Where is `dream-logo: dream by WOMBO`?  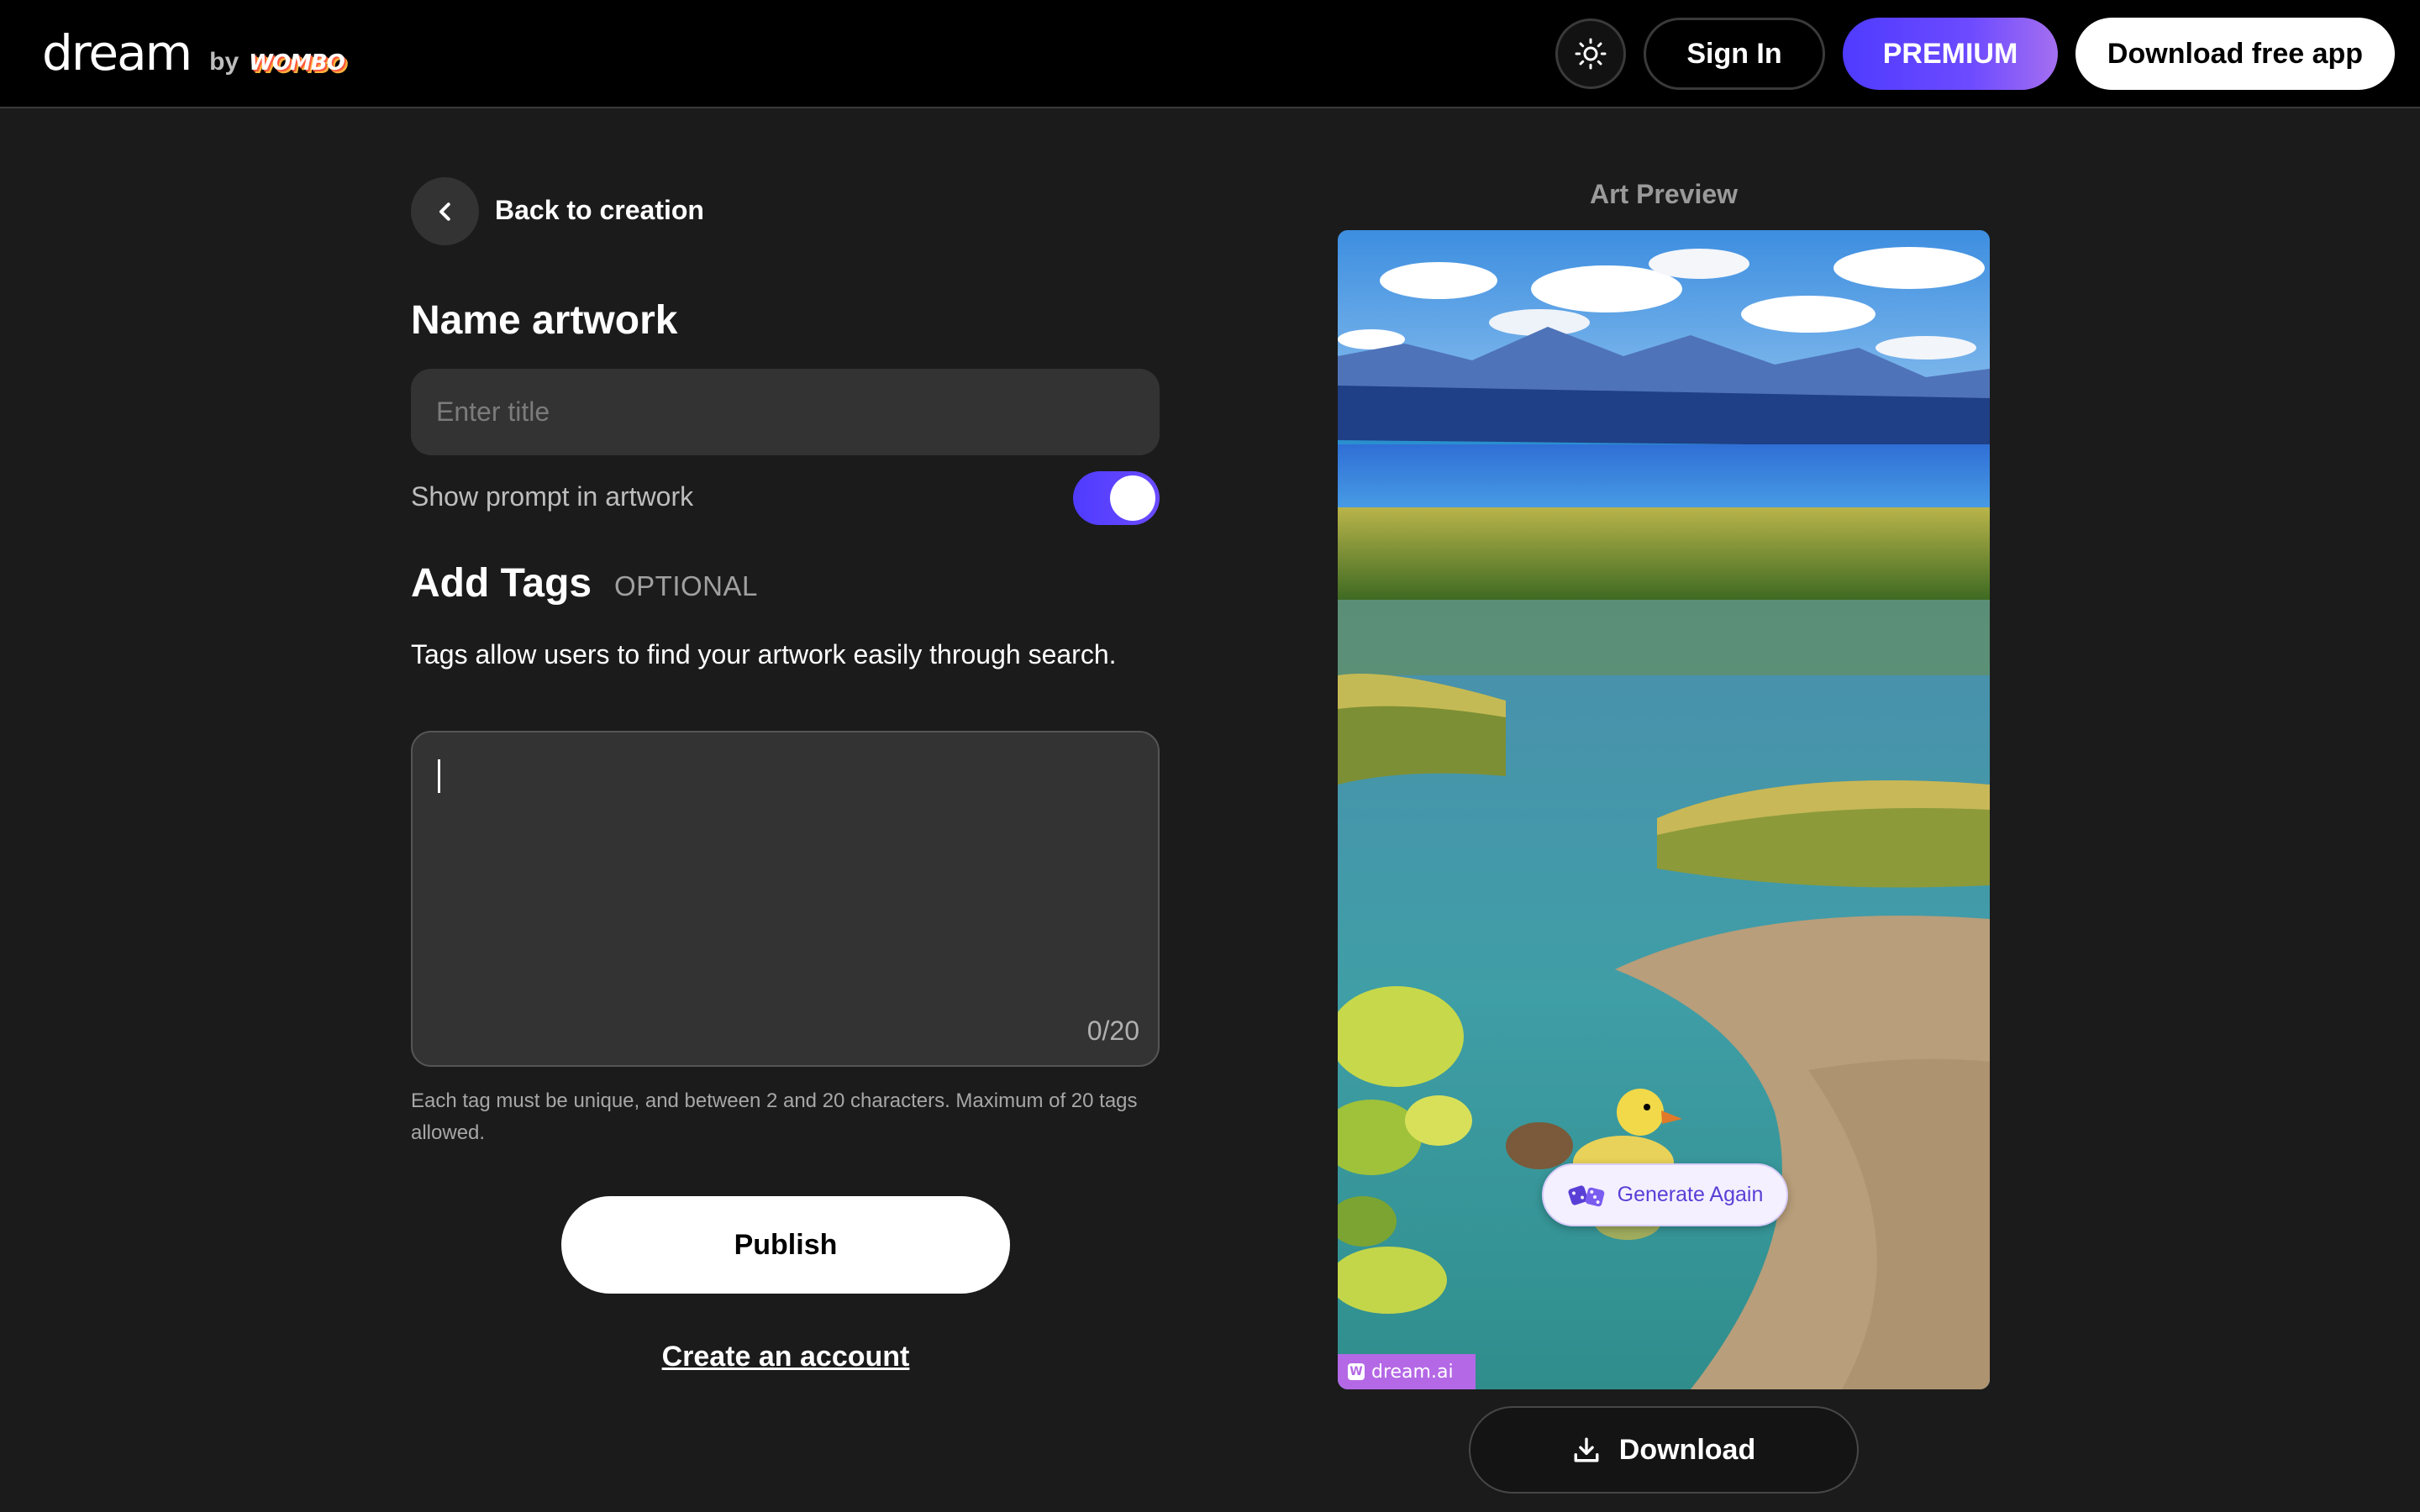 dream-logo: dream by WOMBO is located at coordinates (193, 53).